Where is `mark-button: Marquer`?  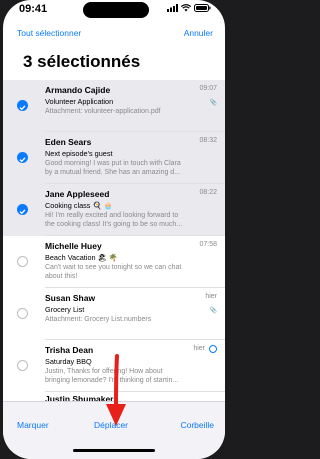 mark-button: Marquer is located at coordinates (33, 425).